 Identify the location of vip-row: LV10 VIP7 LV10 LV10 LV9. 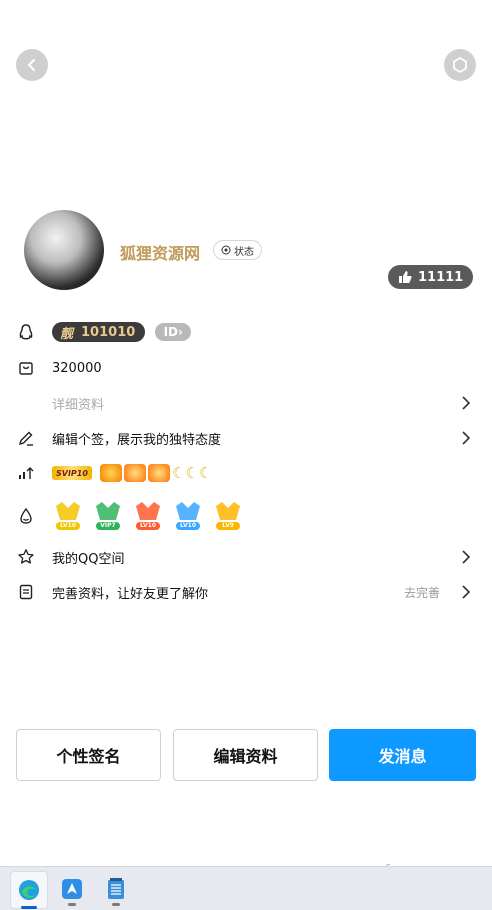
(246, 516).